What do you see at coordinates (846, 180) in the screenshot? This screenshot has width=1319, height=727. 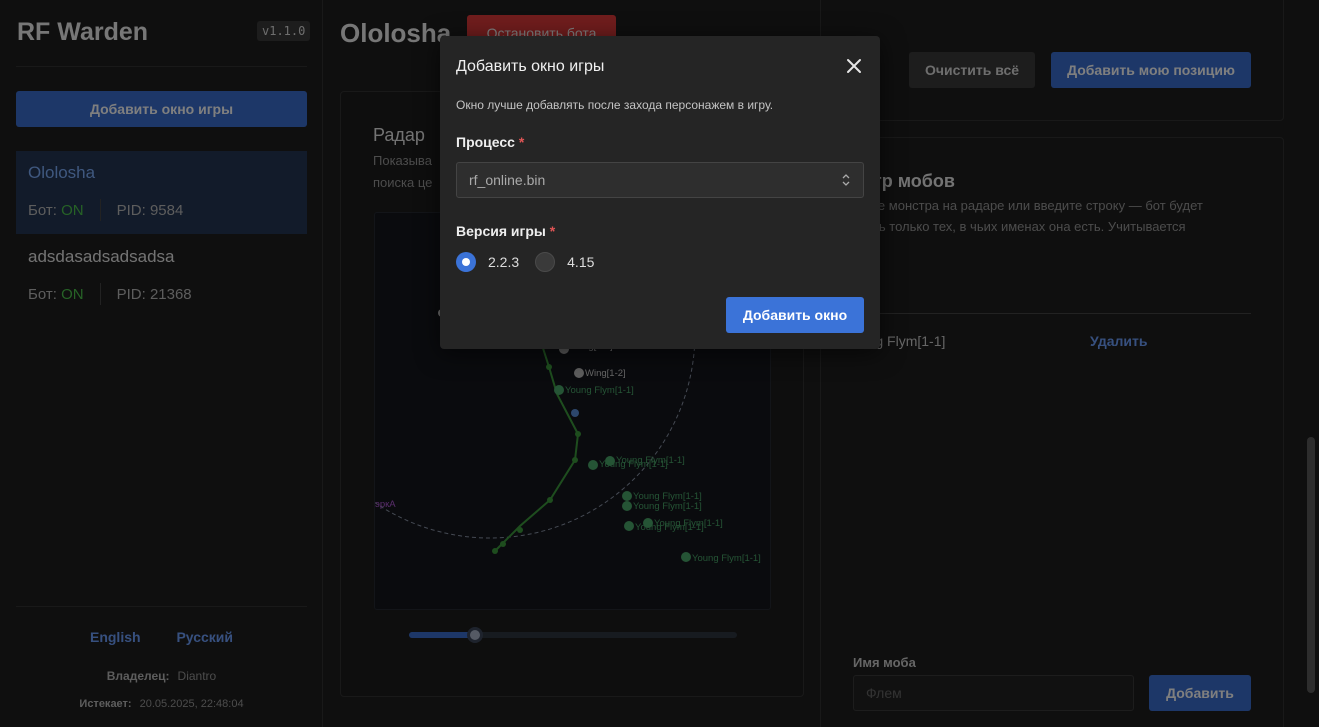 I see `chevron-updown-icon` at bounding box center [846, 180].